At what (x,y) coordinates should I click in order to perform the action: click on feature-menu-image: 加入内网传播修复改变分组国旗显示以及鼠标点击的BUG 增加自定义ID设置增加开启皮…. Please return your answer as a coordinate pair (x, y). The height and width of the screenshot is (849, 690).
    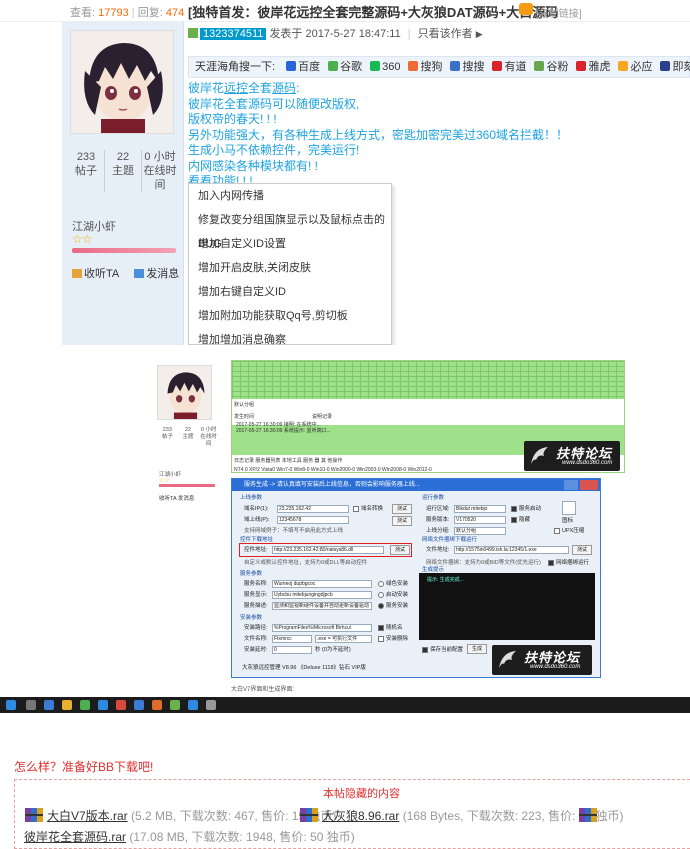
    Looking at the image, I should click on (290, 264).